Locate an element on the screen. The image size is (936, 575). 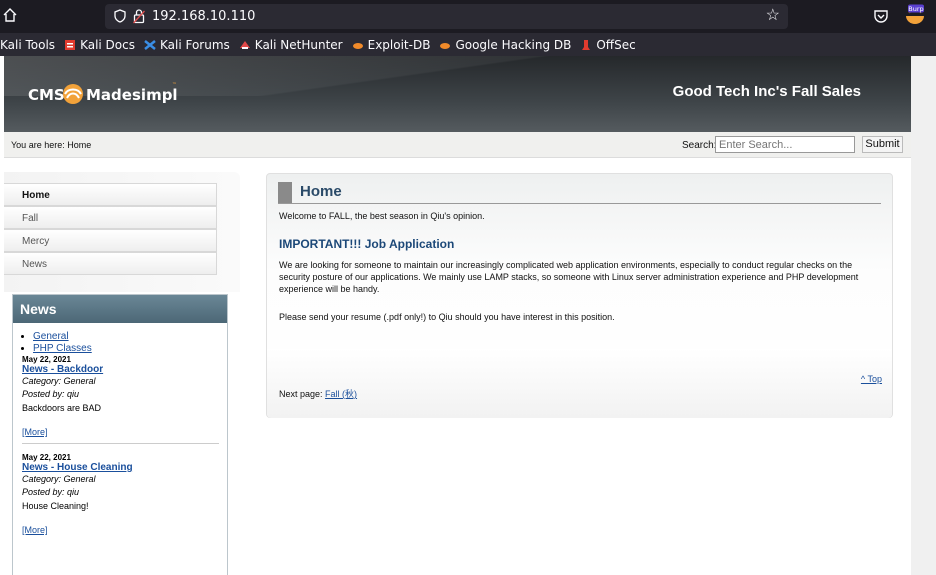
next-page-nav: Next page: Fall (秋) is located at coordinates (318, 393).